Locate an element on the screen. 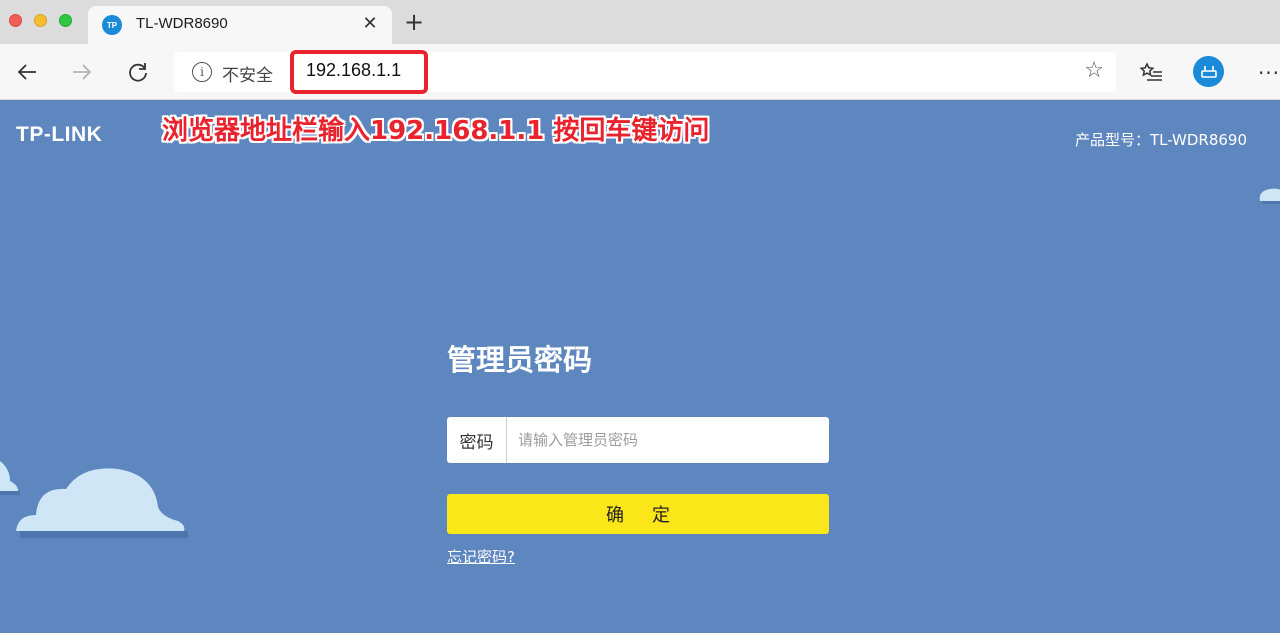 This screenshot has height=633, width=1280. login-title: 管理员密码 is located at coordinates (520, 360).